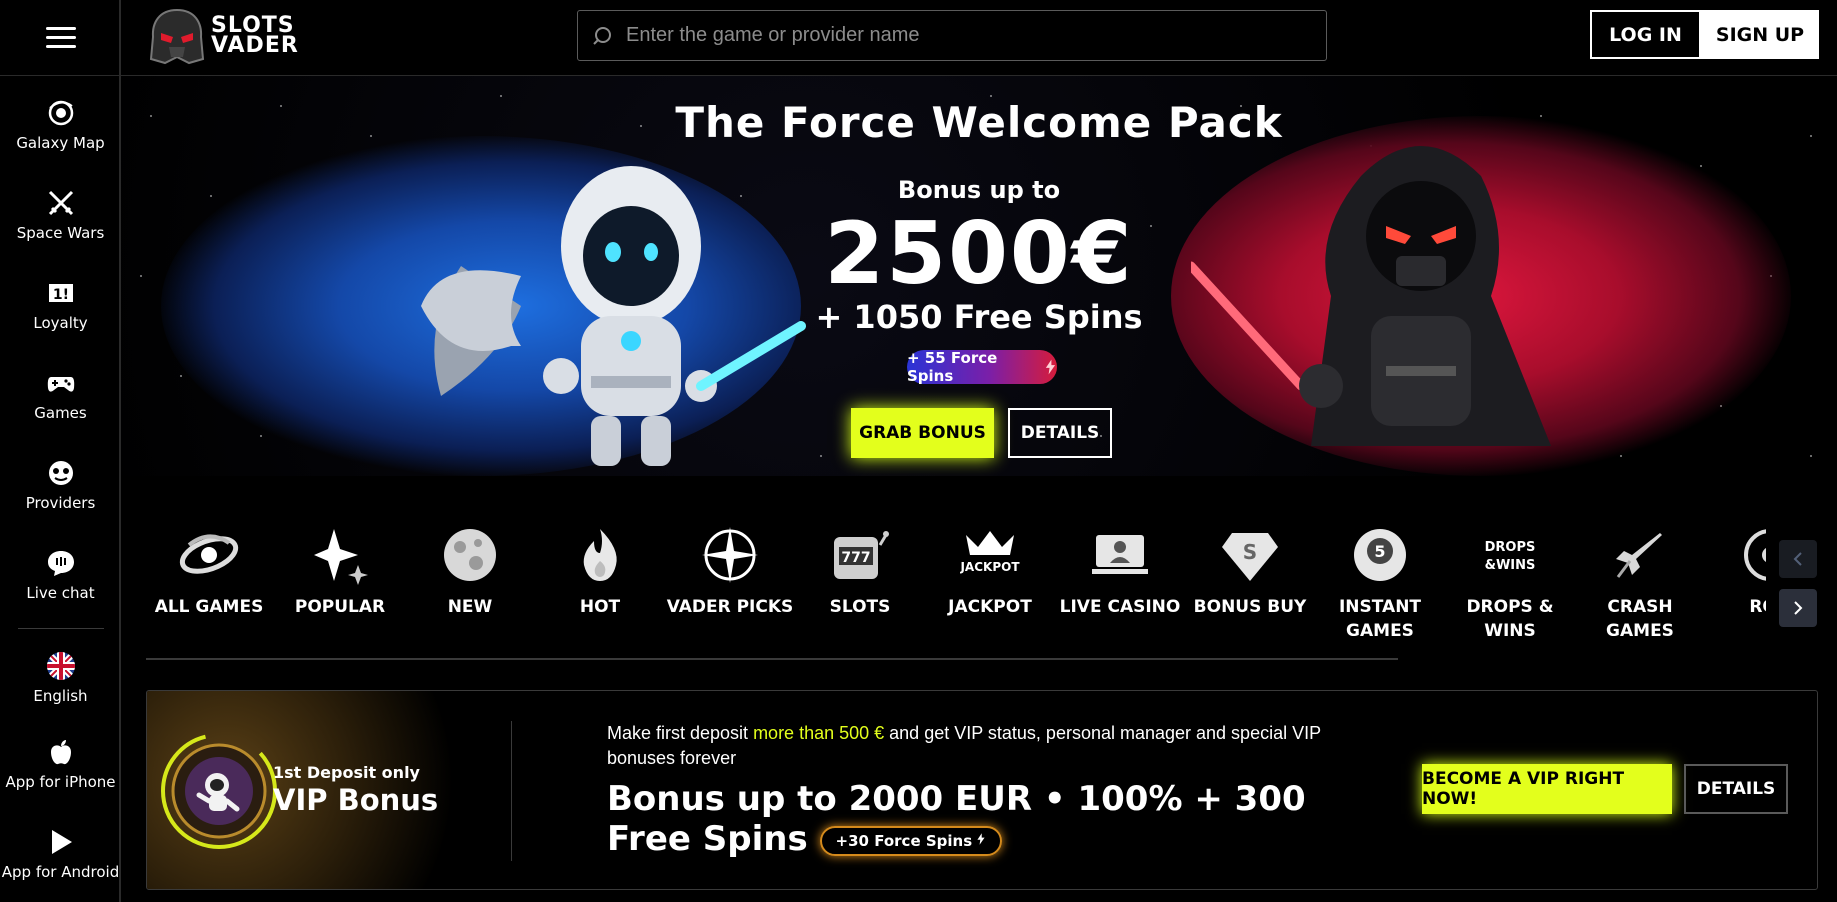 The width and height of the screenshot is (1837, 902). I want to click on category-vader-picks: VADER PICKS, so click(730, 575).